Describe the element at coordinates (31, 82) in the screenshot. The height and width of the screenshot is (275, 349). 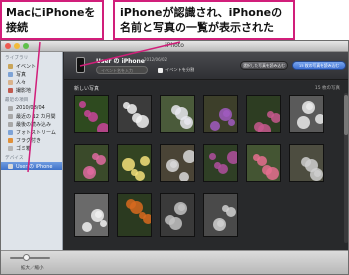
I see `sidebar-item: 人々` at that location.